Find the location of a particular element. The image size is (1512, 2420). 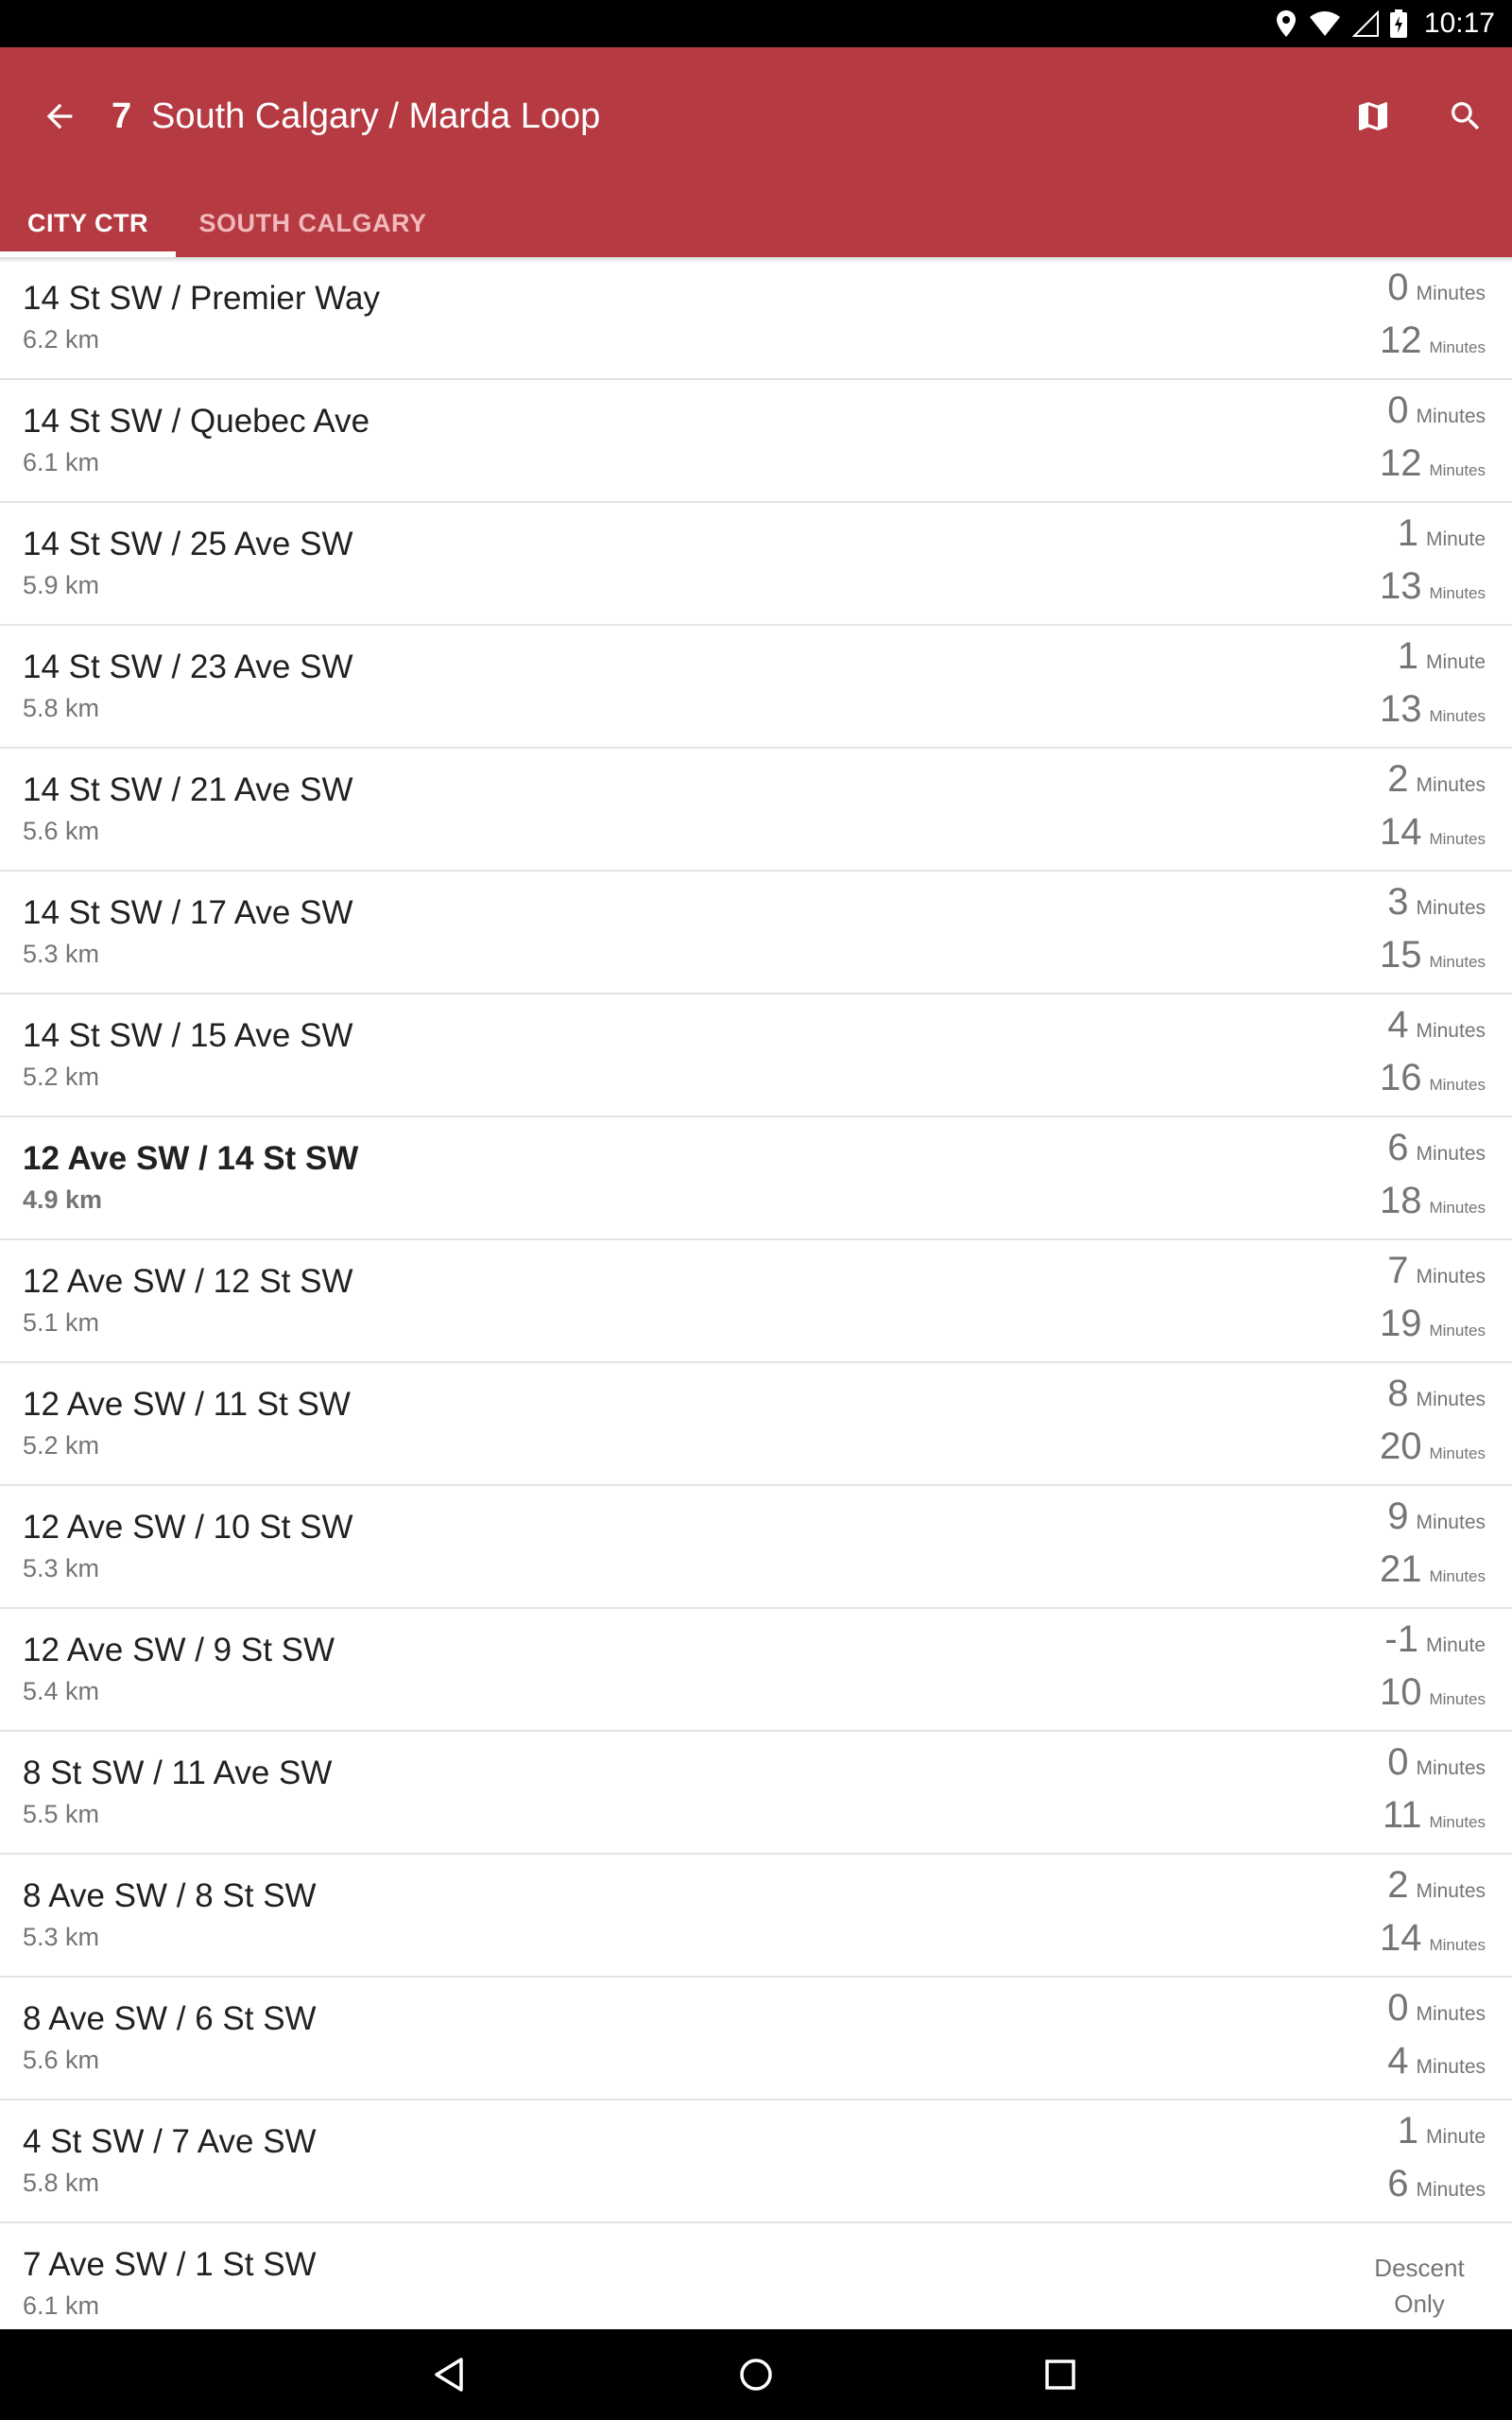

following-arrival: 20 Minutes is located at coordinates (1433, 1447).